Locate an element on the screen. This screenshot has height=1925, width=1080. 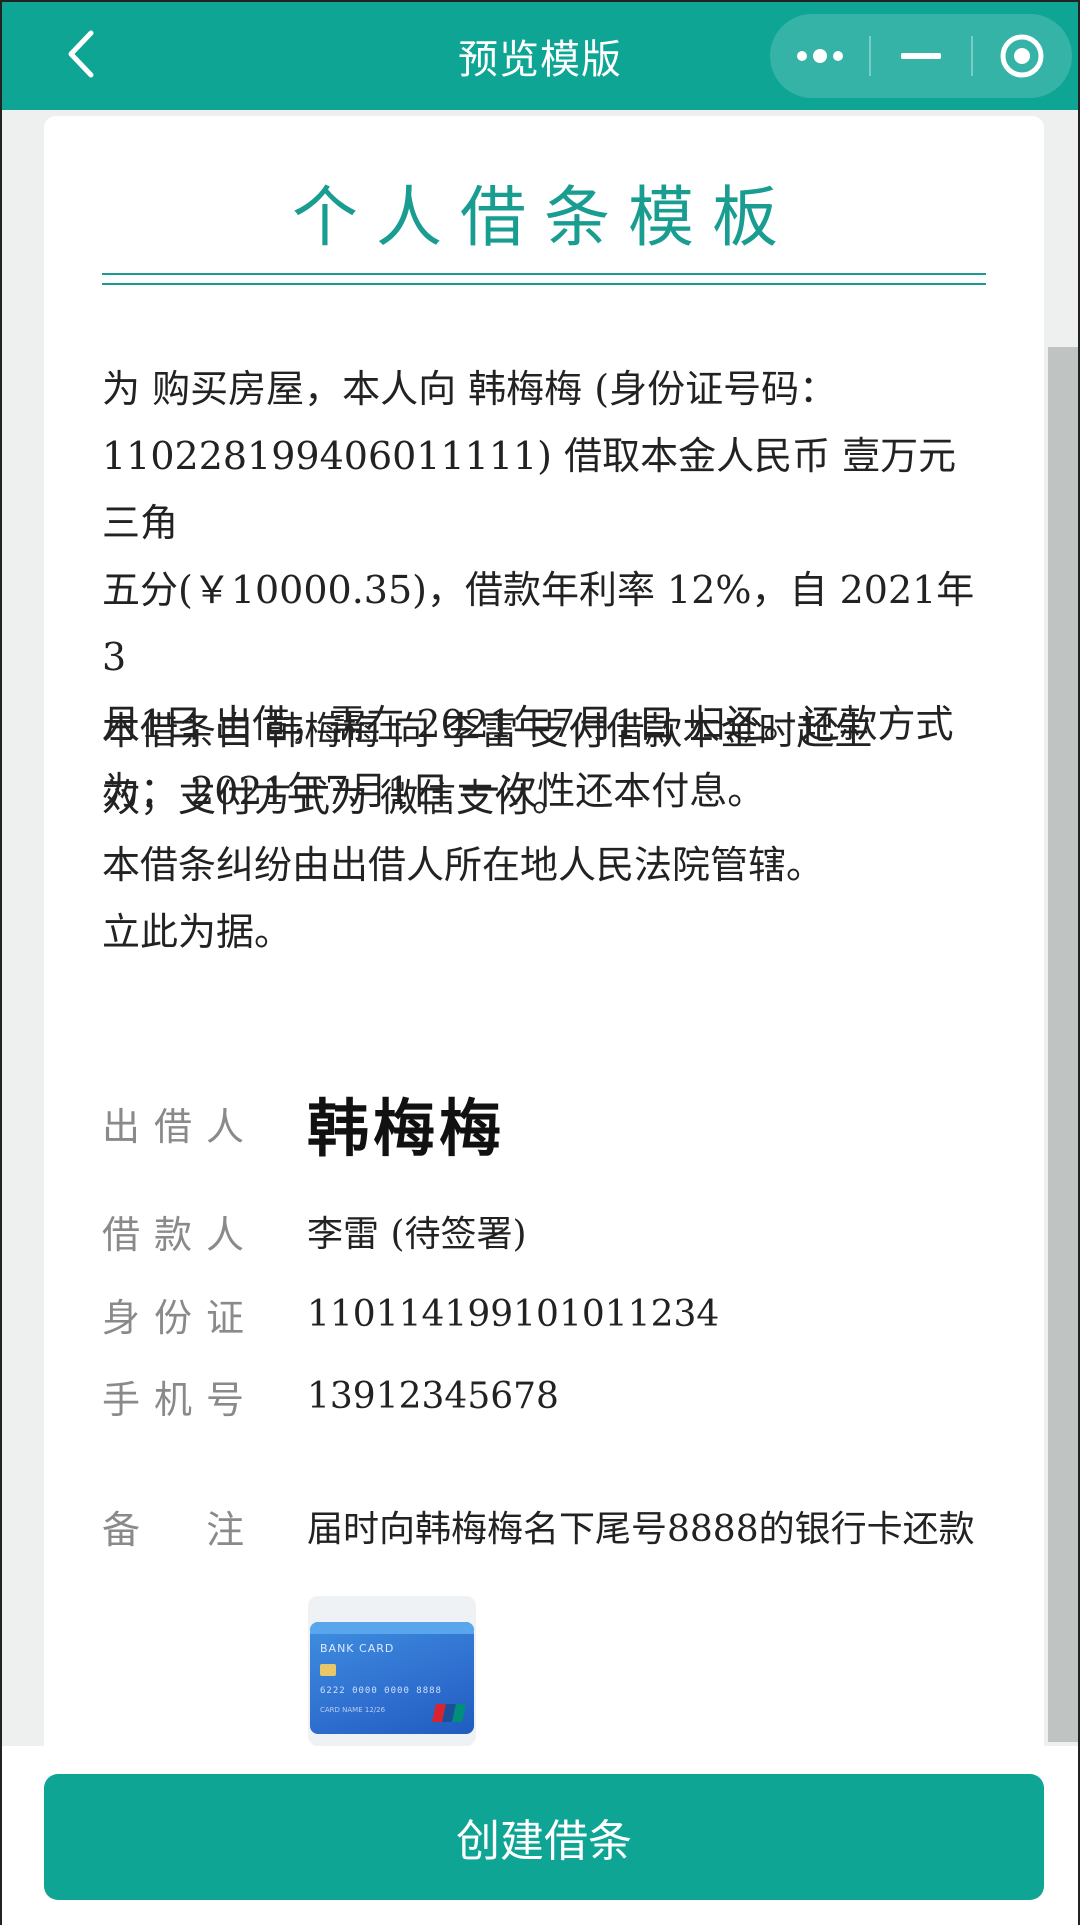
id-row: 身份证 110114199101011234 is located at coordinates (410, 1314).